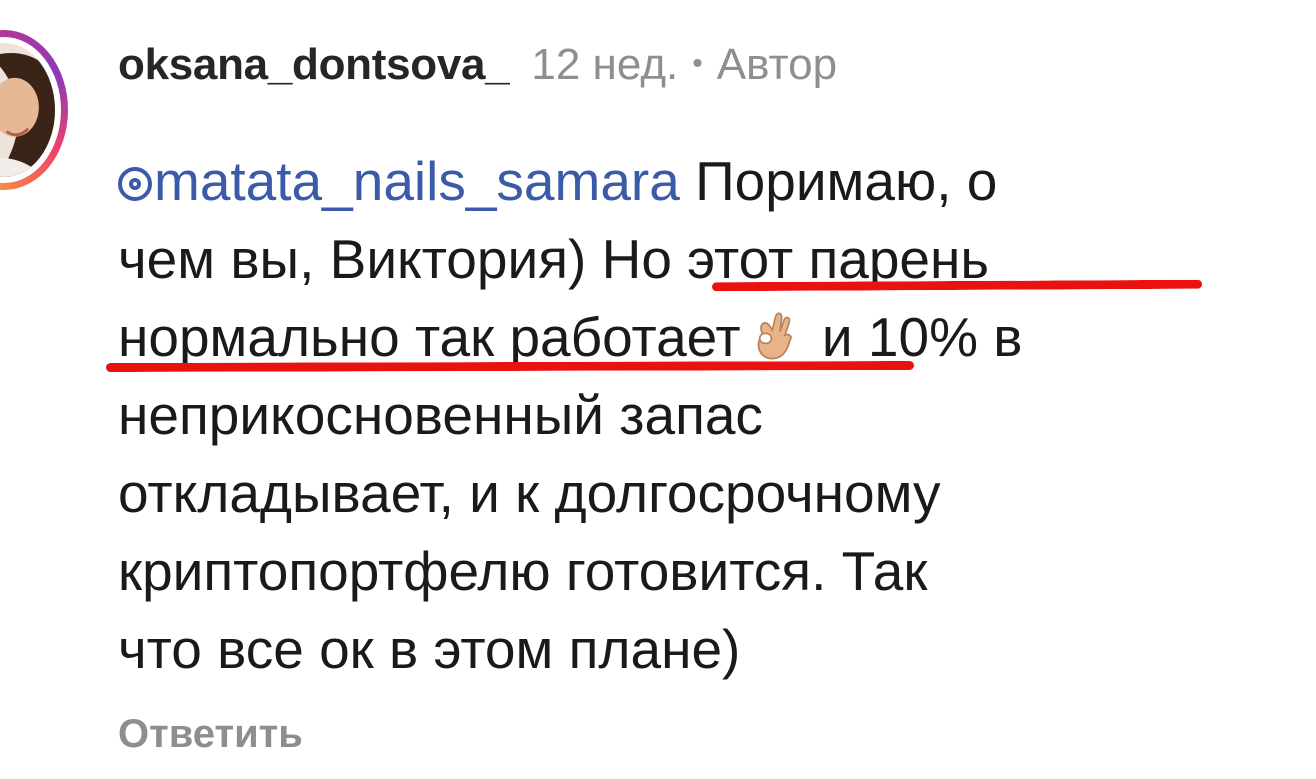  I want to click on comment-line: неприкосновенный запас, so click(440, 415).